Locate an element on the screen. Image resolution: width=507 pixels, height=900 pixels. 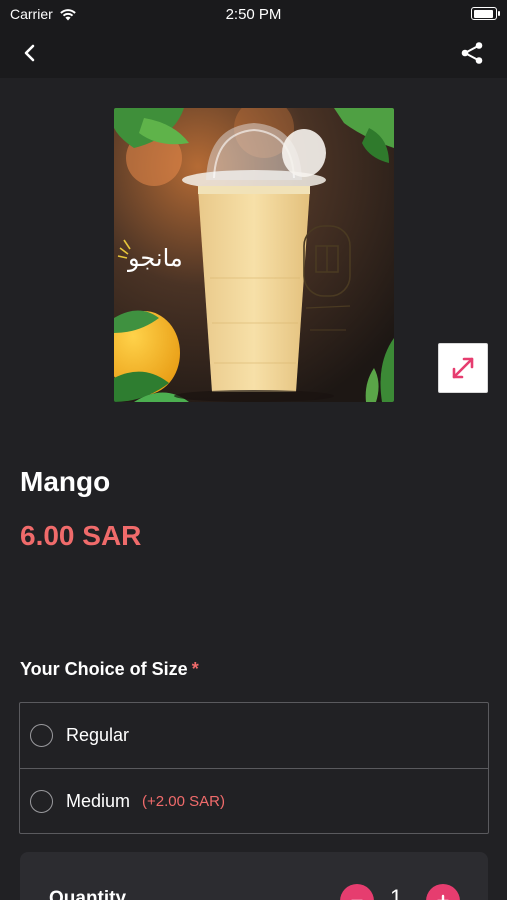
plus-icon is located at coordinates (443, 897).